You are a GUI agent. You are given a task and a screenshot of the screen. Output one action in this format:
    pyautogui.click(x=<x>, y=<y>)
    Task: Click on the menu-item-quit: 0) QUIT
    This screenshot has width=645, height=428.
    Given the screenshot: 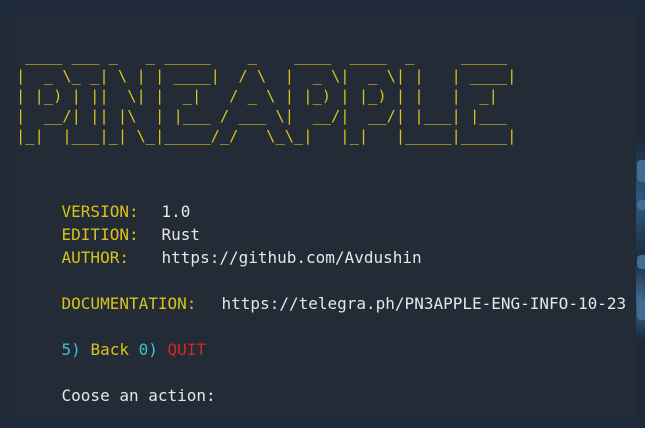 What is the action you would take?
    pyautogui.click(x=172, y=349)
    